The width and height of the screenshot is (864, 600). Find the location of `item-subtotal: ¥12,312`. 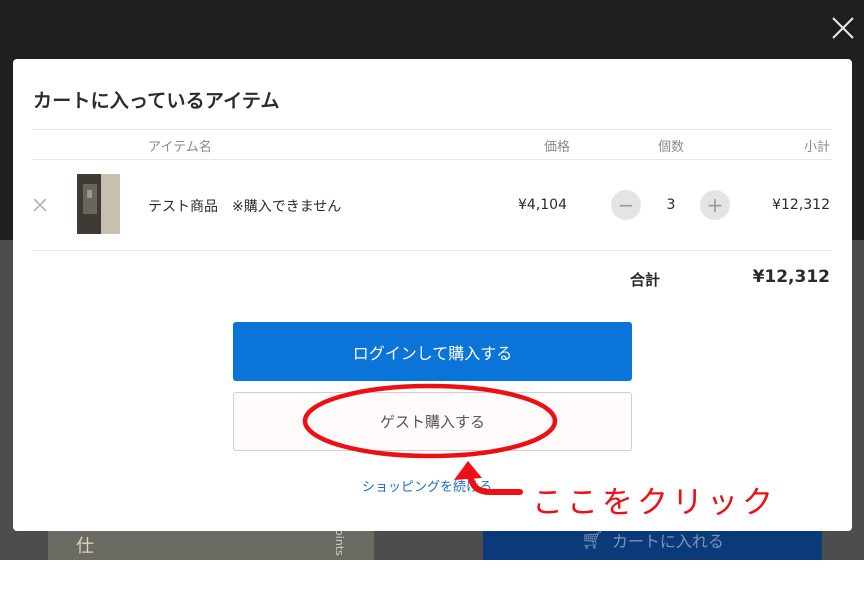

item-subtotal: ¥12,312 is located at coordinates (801, 205).